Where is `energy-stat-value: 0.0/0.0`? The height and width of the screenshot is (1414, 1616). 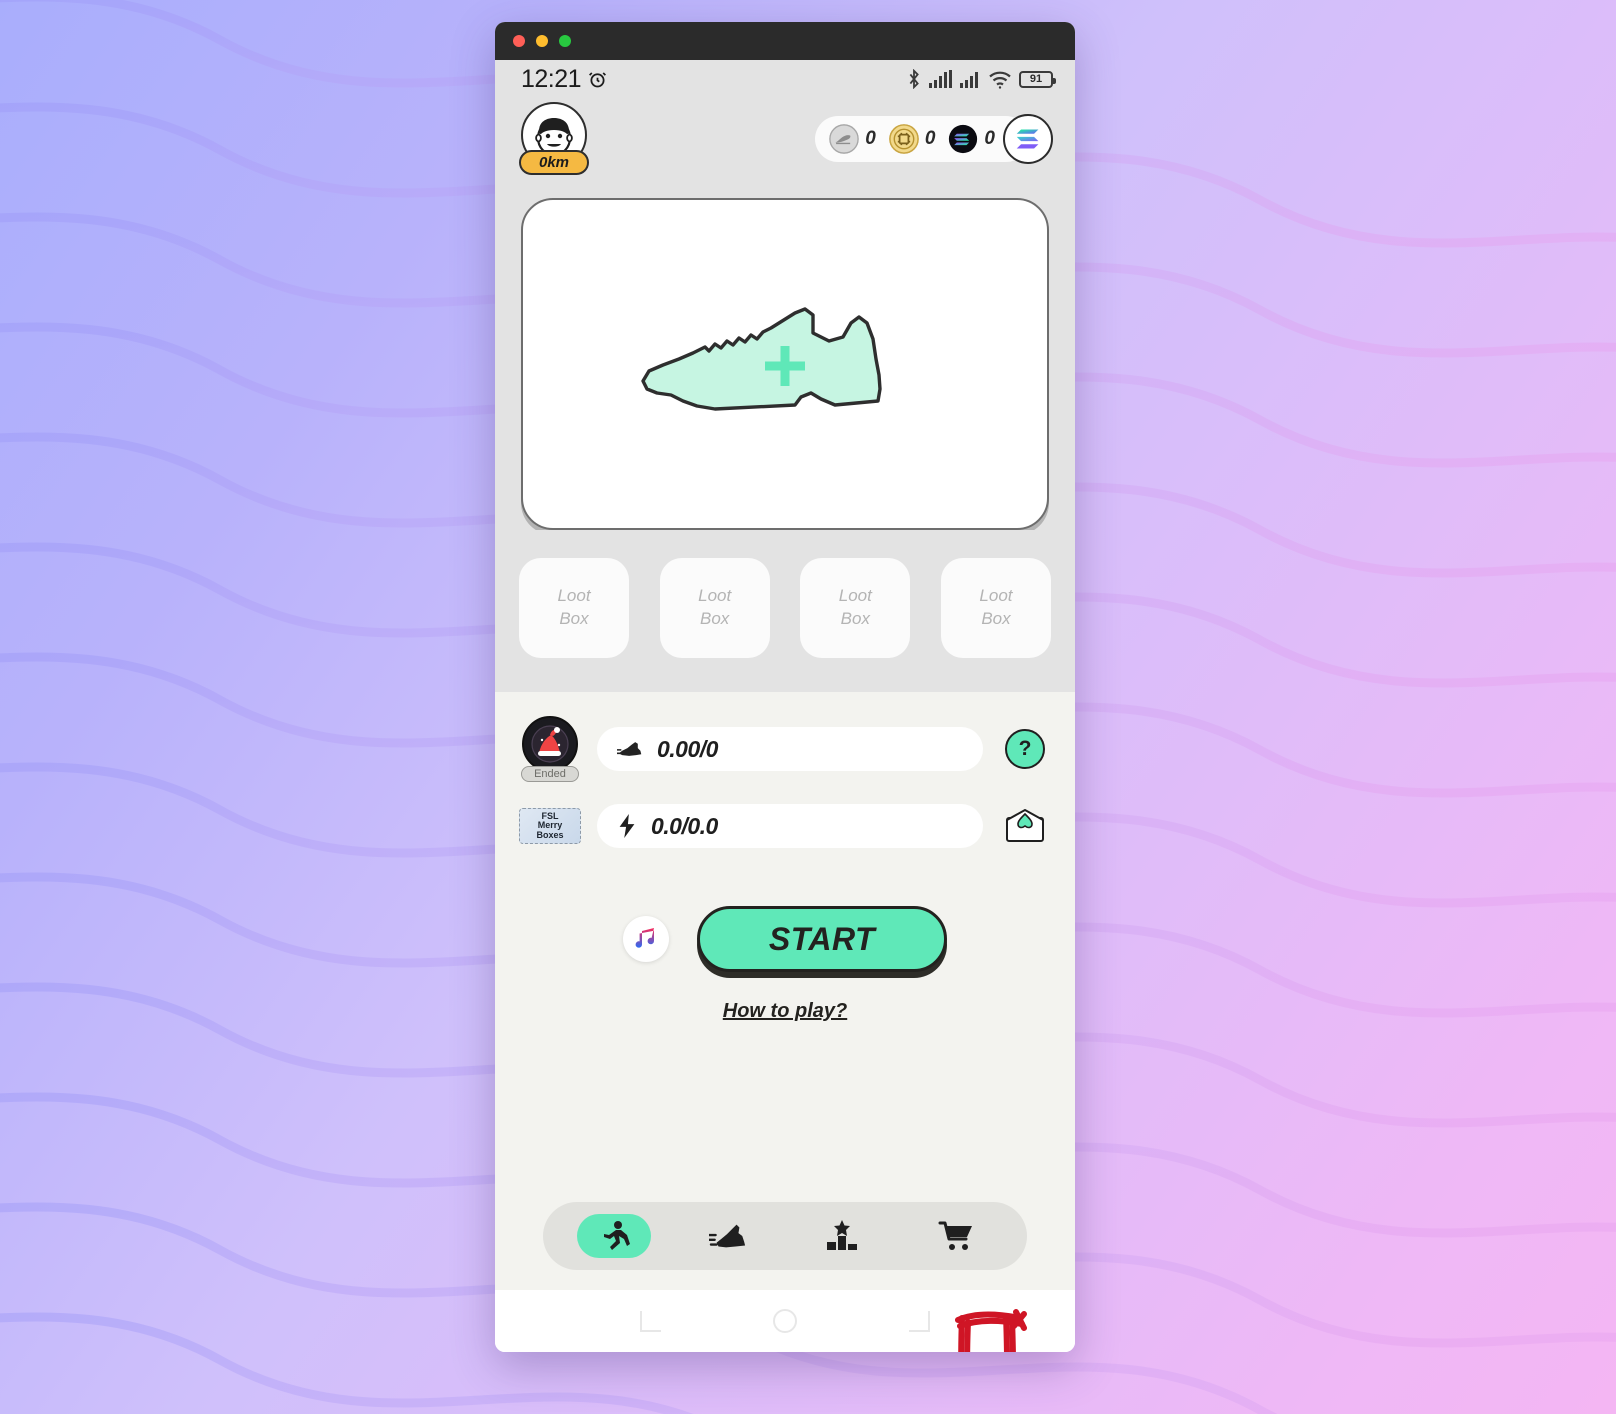 energy-stat-value: 0.0/0.0 is located at coordinates (684, 825).